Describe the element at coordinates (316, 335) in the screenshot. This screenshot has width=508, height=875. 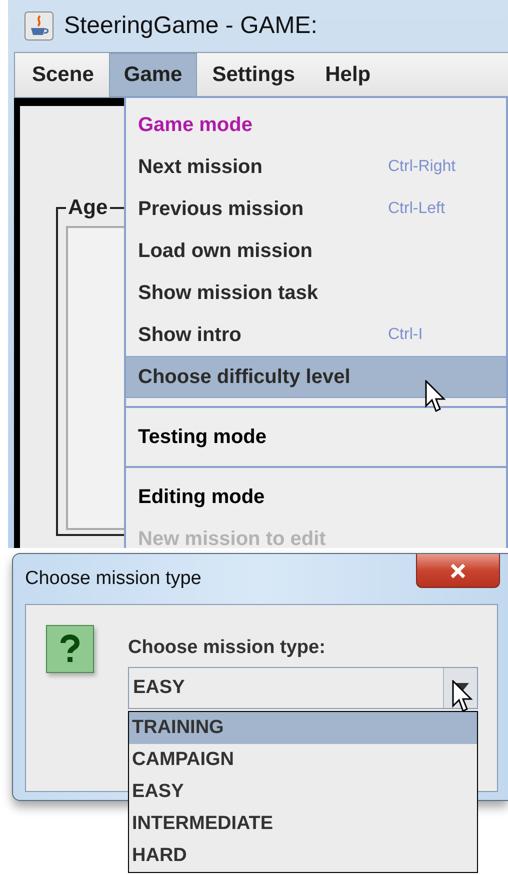
I see `menu-item: Show intro Ctrl-I` at that location.